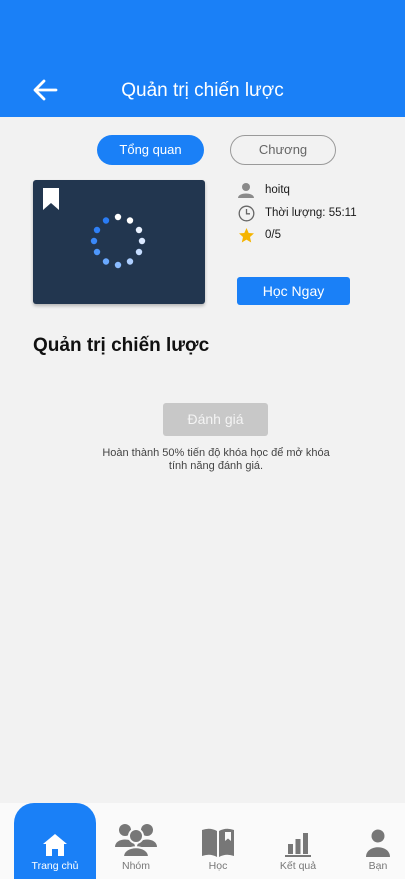  Describe the element at coordinates (246, 213) in the screenshot. I see `clock-icon` at that location.